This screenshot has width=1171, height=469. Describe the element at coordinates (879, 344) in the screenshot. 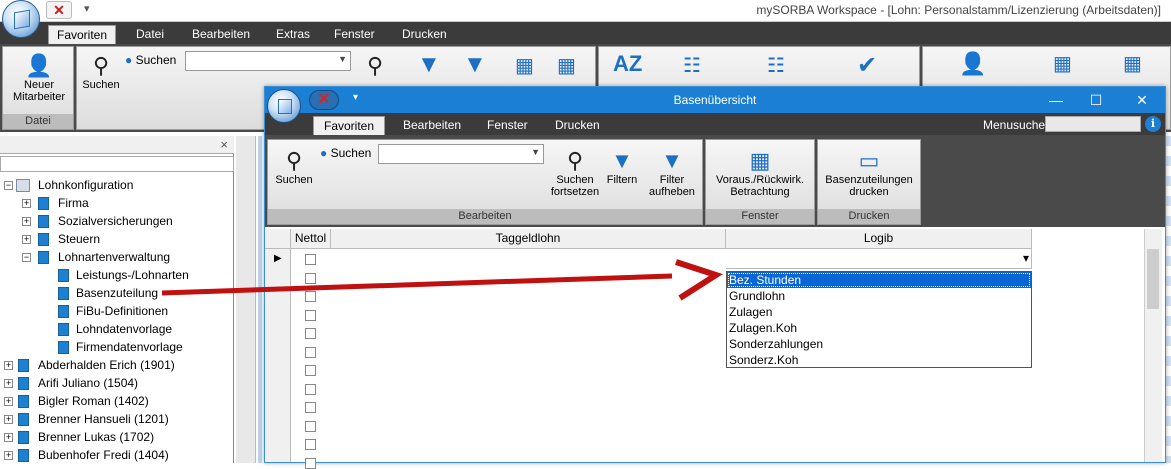

I see `dropdown-option-sonderzahlungen: Sonderzahlungen` at that location.